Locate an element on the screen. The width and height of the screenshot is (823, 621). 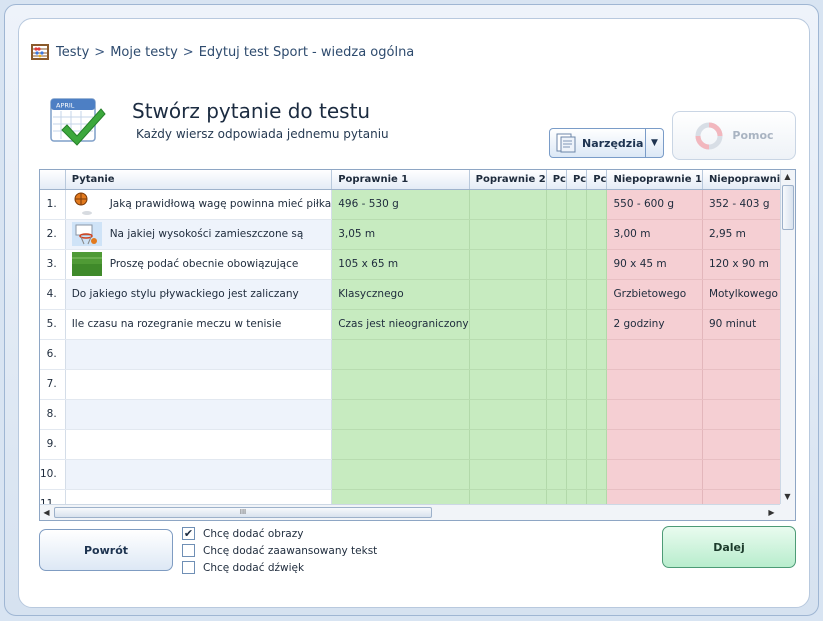
incorrect-answer-cell: 90 x 45 m is located at coordinates (654, 264).